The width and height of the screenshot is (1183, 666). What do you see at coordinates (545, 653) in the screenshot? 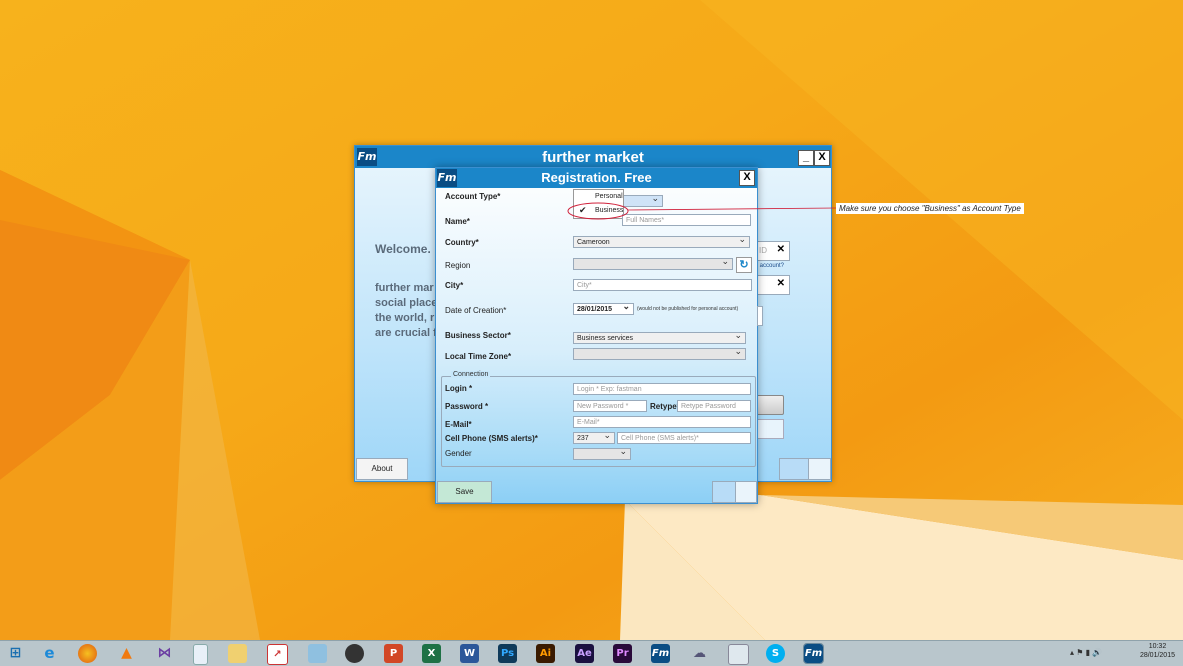
I see `illustrator-icon: Ai` at bounding box center [545, 653].